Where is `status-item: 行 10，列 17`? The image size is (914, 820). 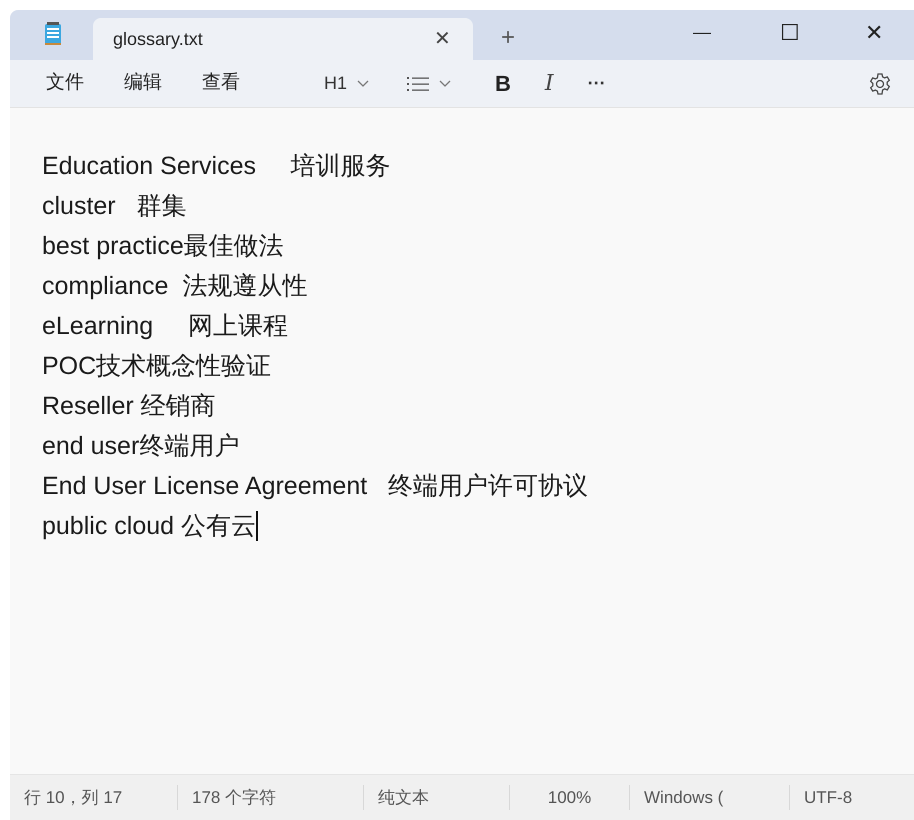 status-item: 行 10，列 17 is located at coordinates (94, 797).